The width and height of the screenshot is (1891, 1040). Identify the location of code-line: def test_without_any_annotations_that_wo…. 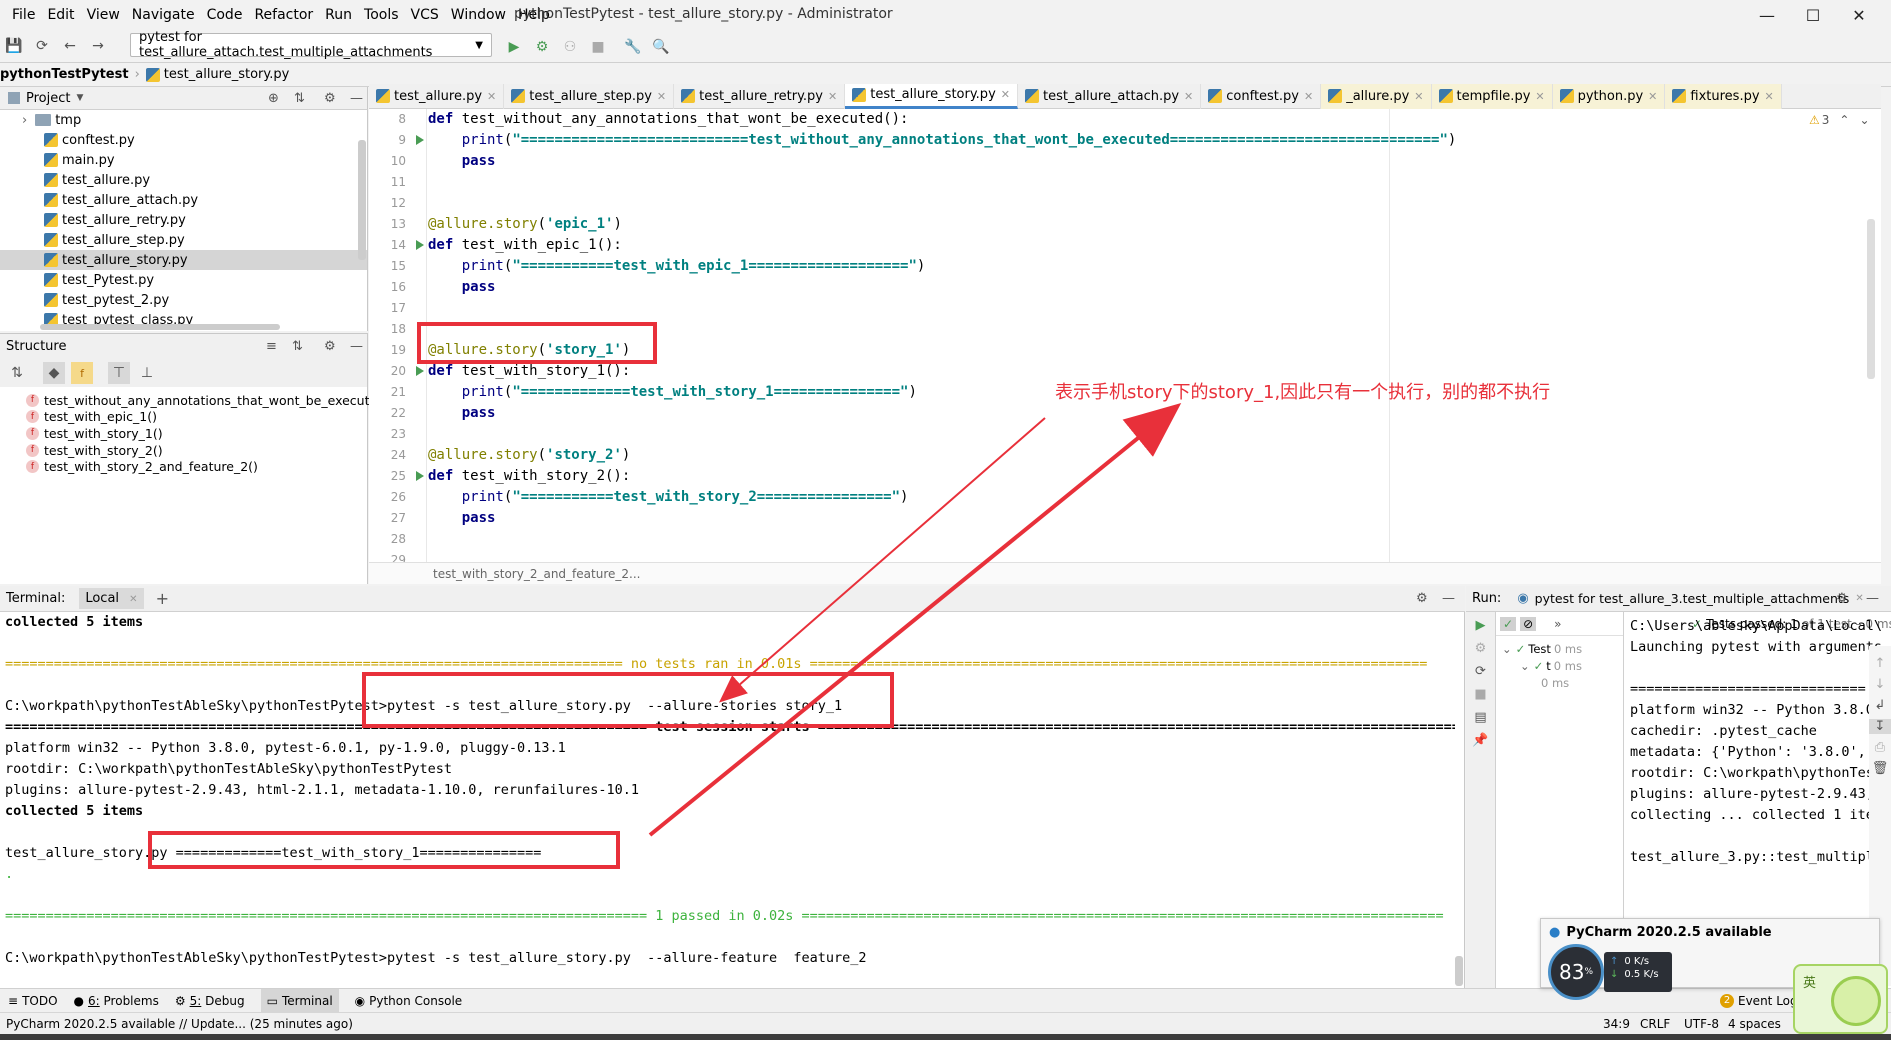
(1128, 119).